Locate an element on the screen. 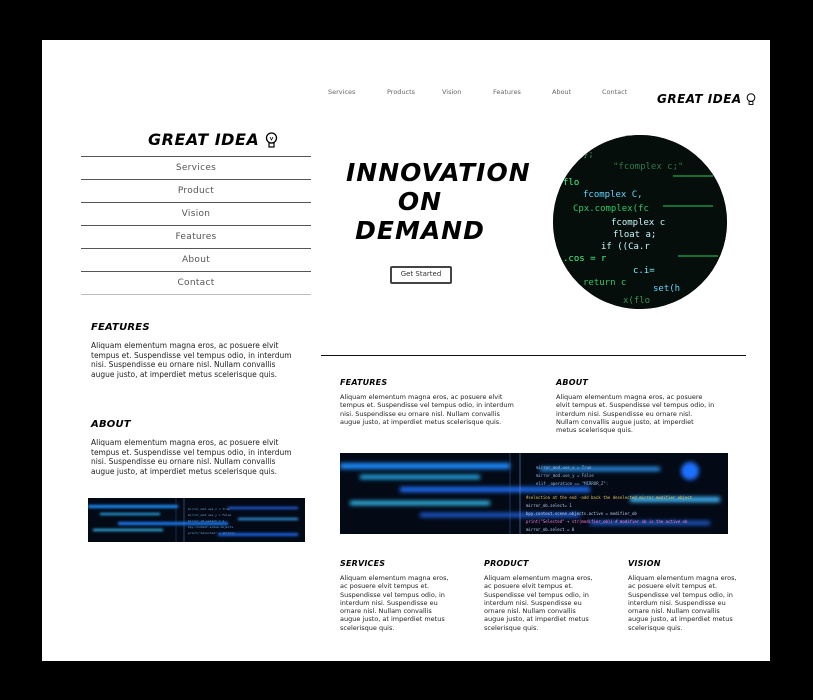  header-logo: GREAT IDEA is located at coordinates (706, 99).